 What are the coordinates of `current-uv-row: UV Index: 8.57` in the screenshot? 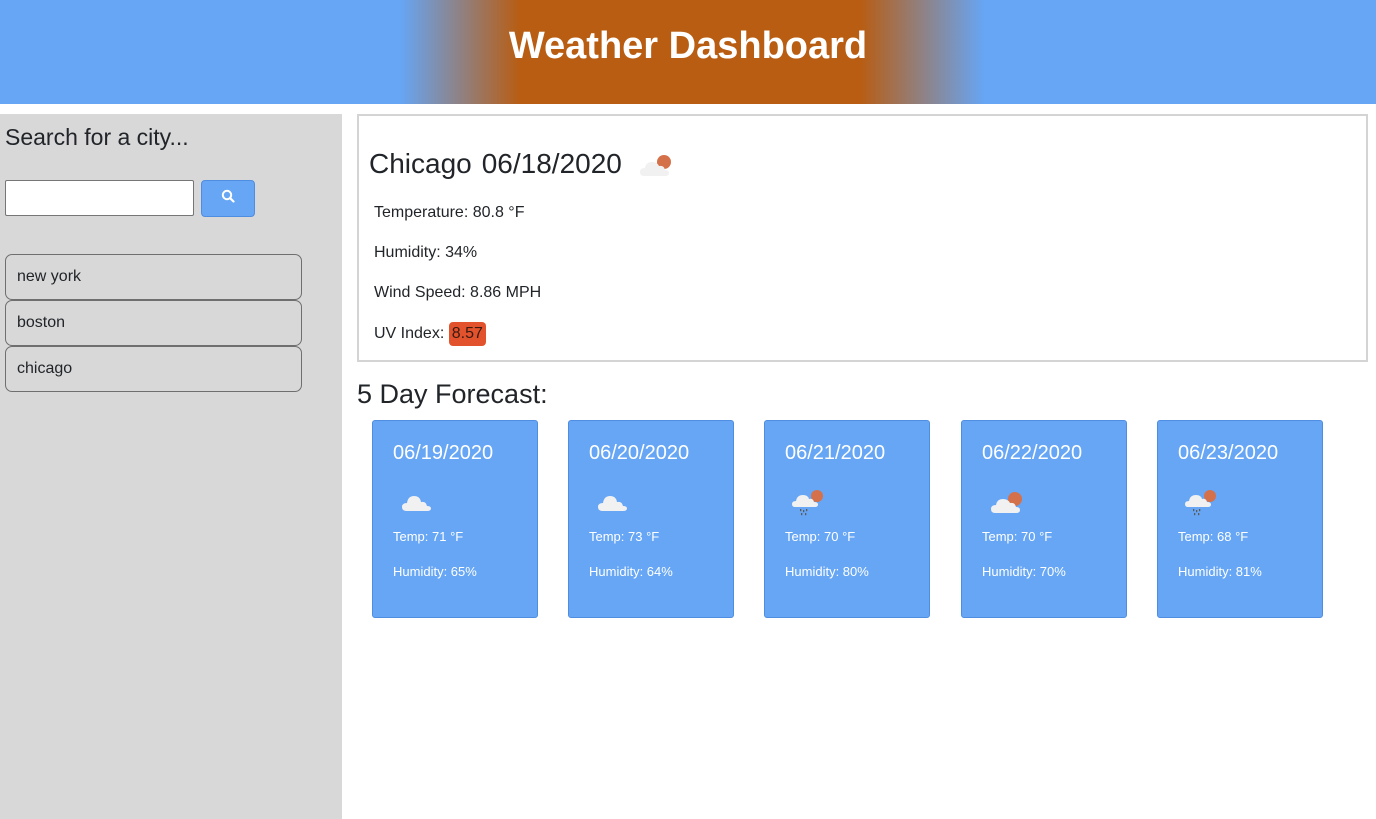 It's located at (430, 334).